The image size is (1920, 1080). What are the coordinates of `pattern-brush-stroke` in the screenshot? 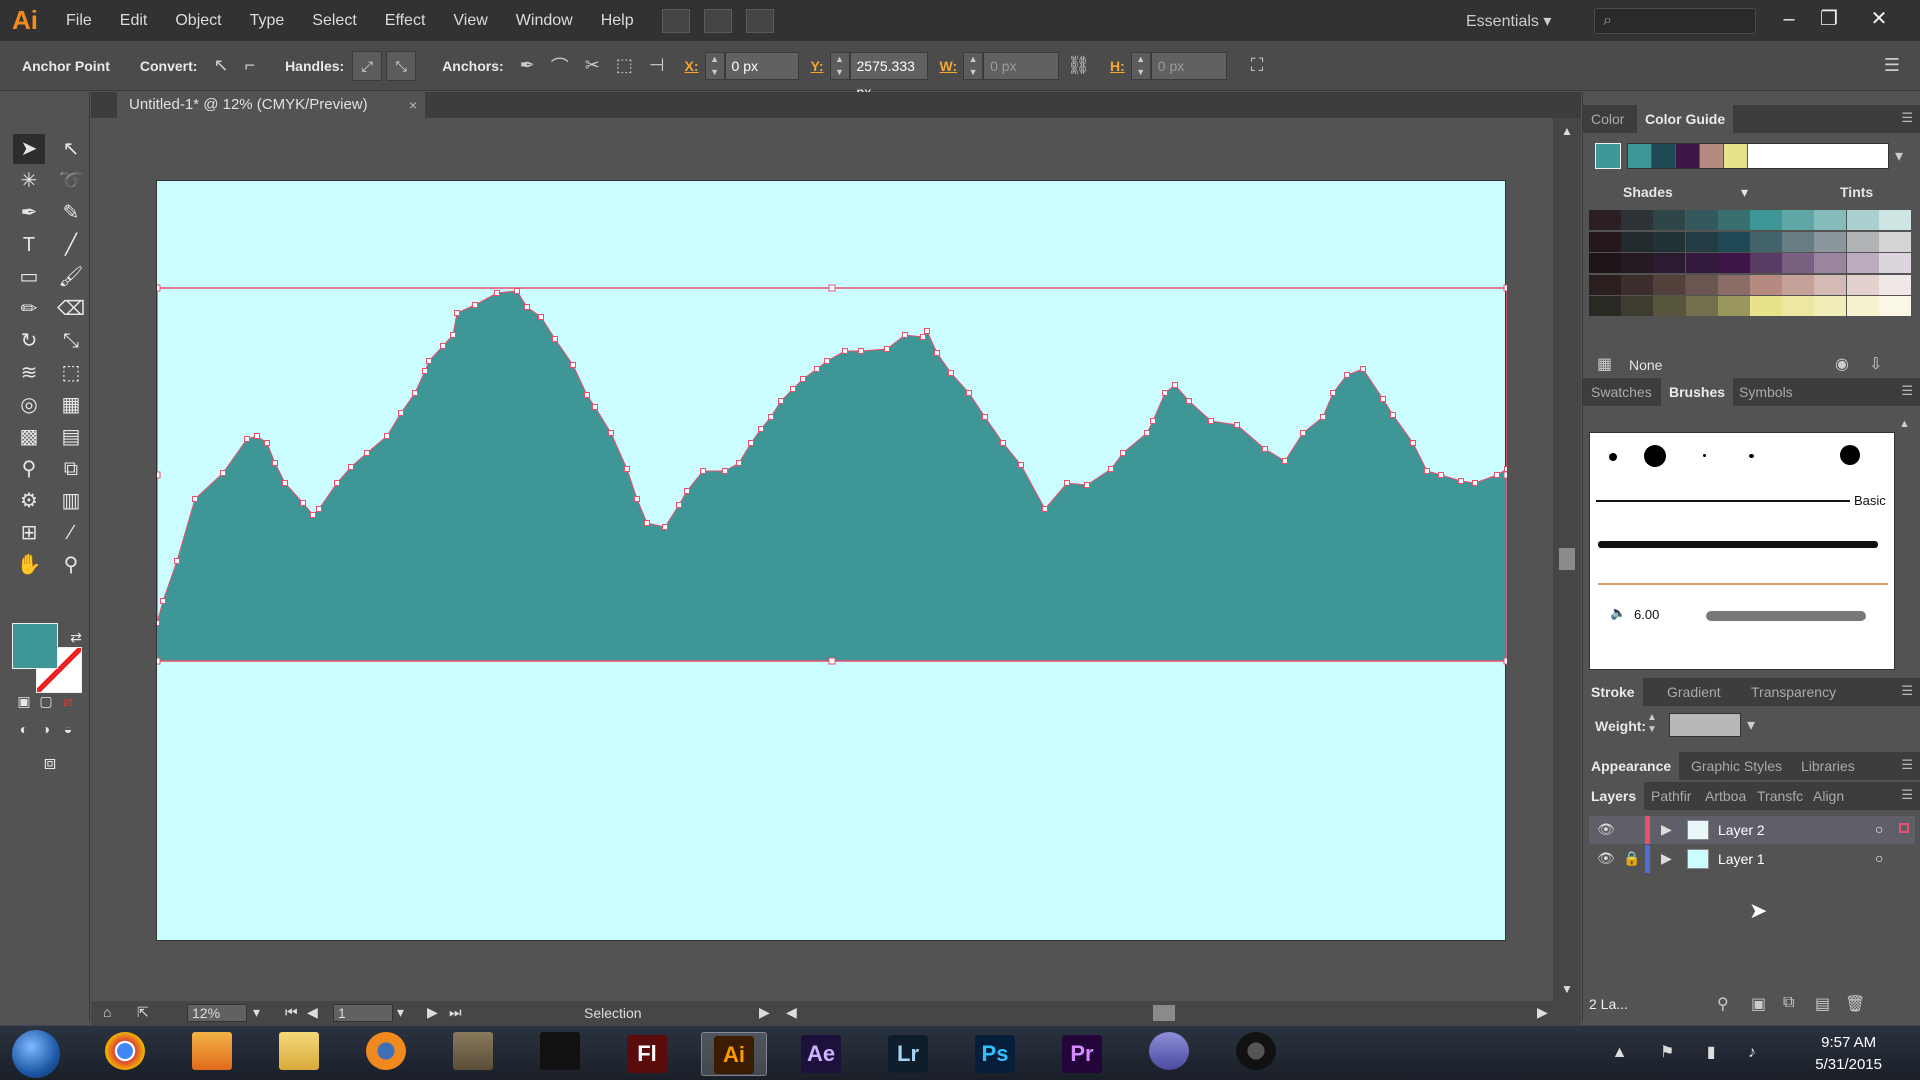 It's located at (1743, 584).